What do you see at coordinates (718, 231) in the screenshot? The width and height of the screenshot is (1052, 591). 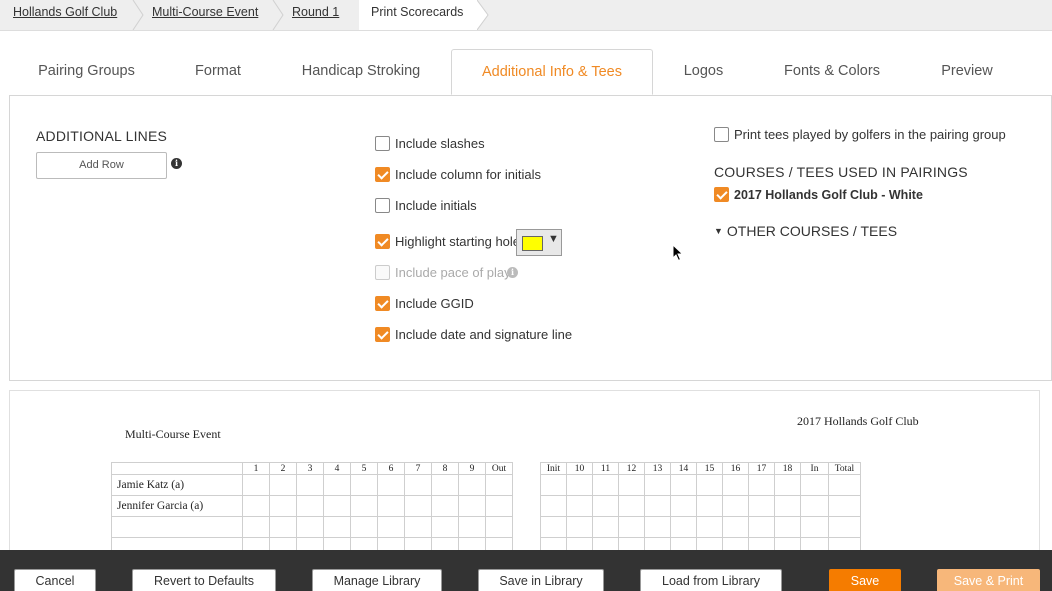 I see `caret-down-icon: ▼` at bounding box center [718, 231].